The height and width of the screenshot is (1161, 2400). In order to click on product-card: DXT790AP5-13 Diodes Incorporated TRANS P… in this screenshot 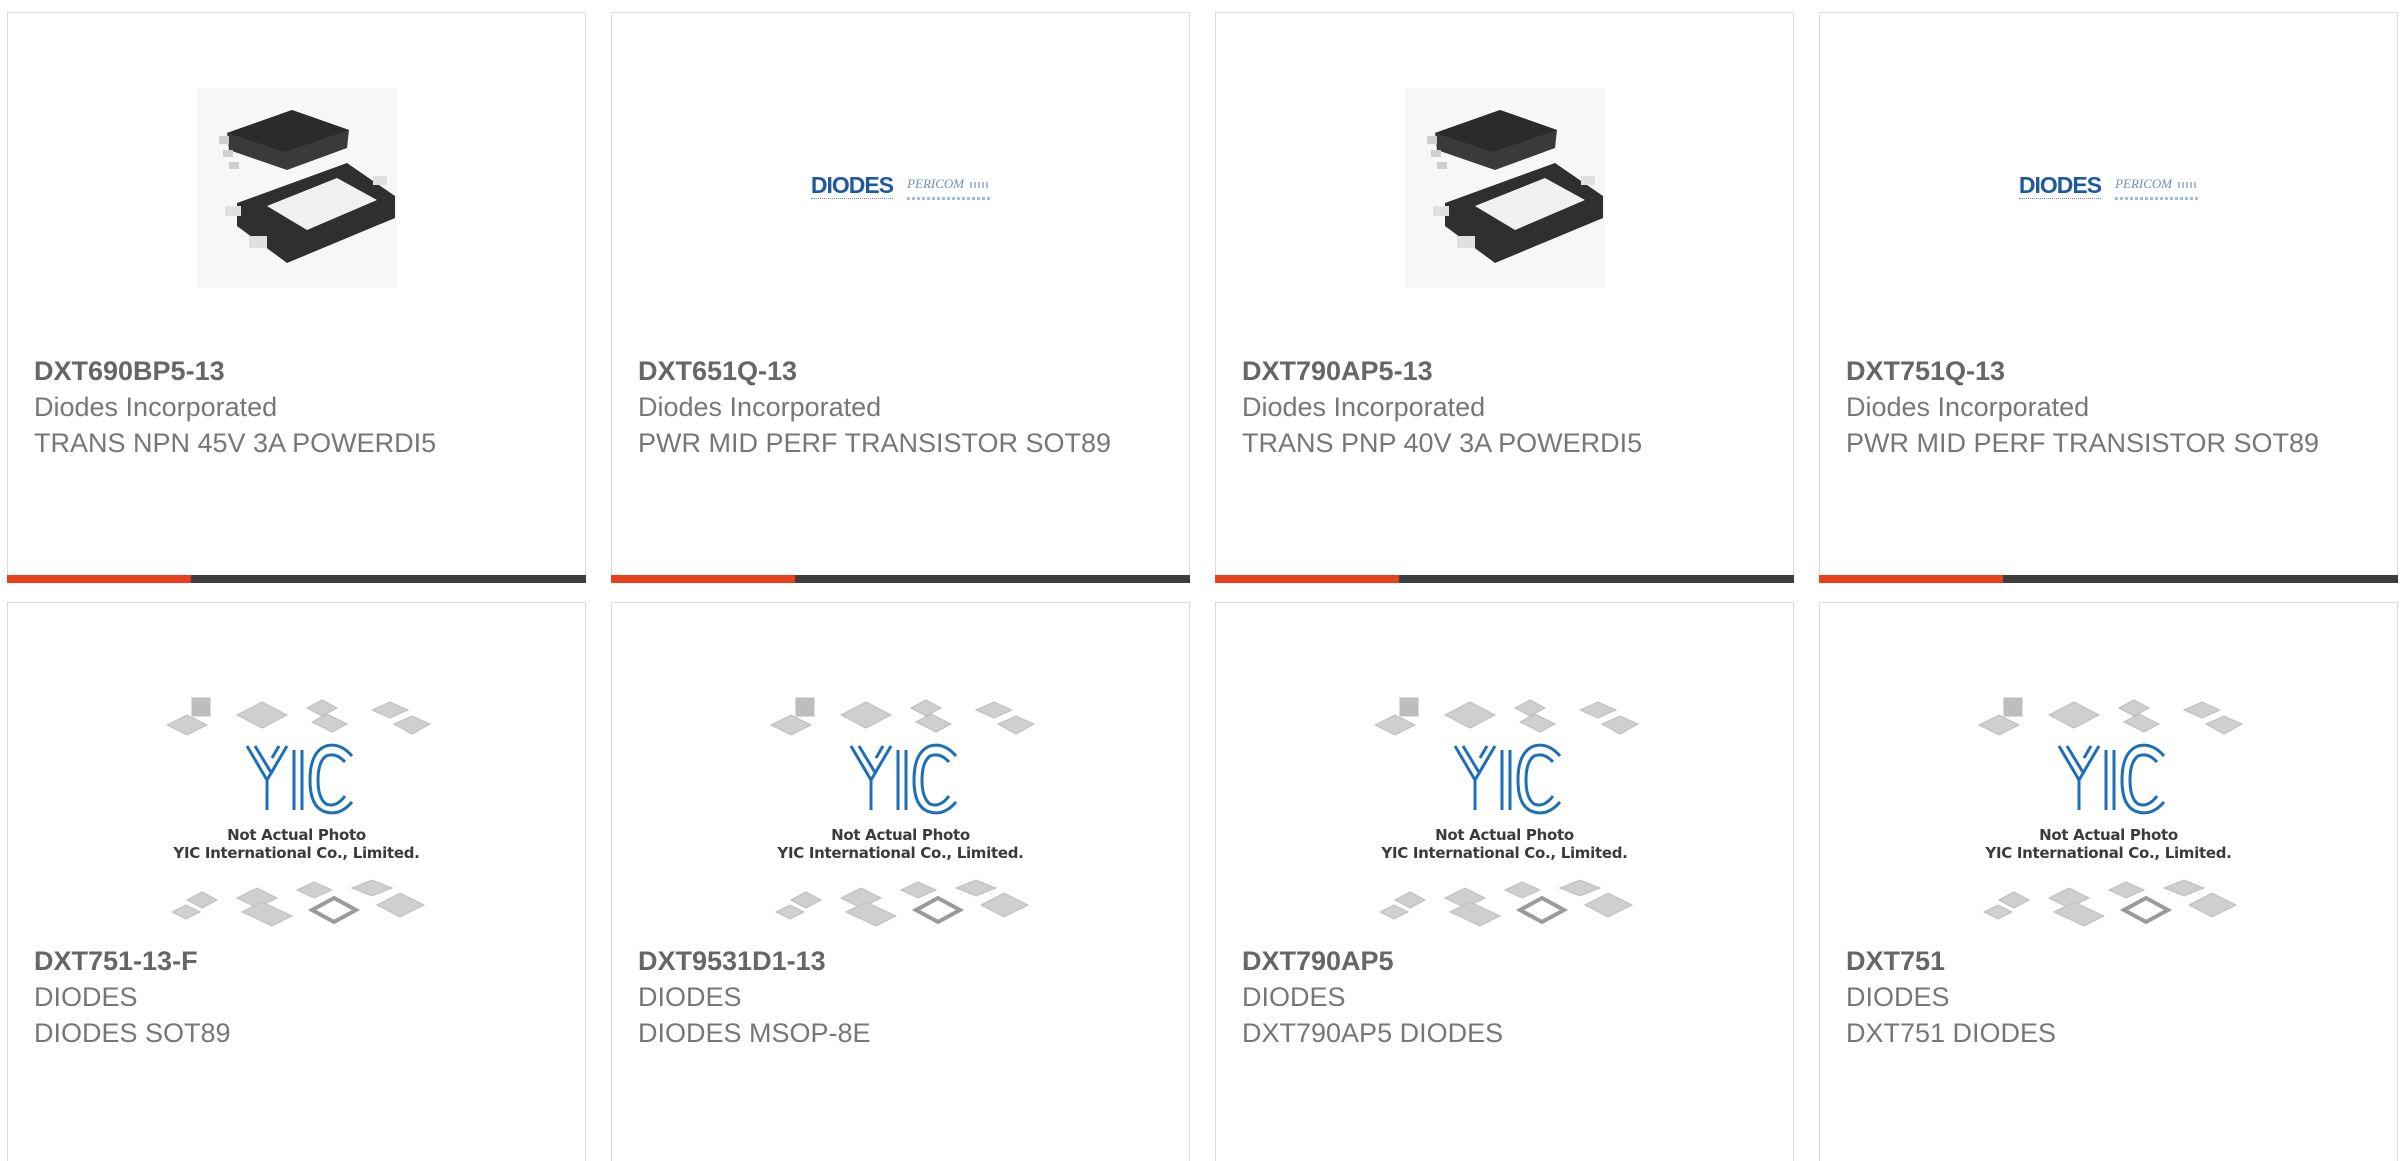, I will do `click(1504, 297)`.